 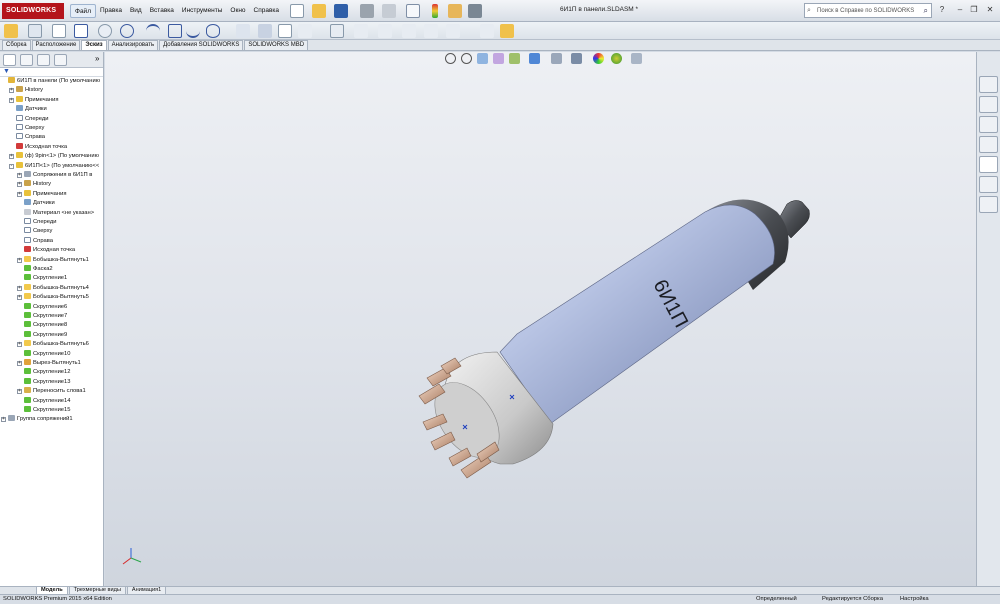 I want to click on tree-item: Скругление9, so click(x=45, y=335).